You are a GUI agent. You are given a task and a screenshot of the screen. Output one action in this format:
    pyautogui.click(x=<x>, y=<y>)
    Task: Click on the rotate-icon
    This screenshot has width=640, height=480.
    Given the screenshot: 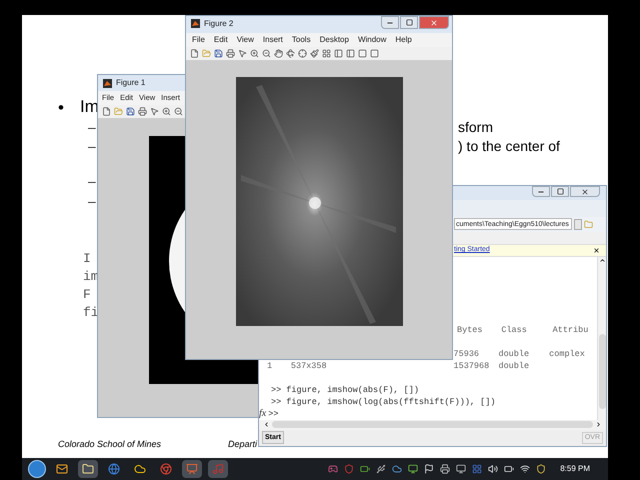 What is the action you would take?
    pyautogui.click(x=290, y=53)
    